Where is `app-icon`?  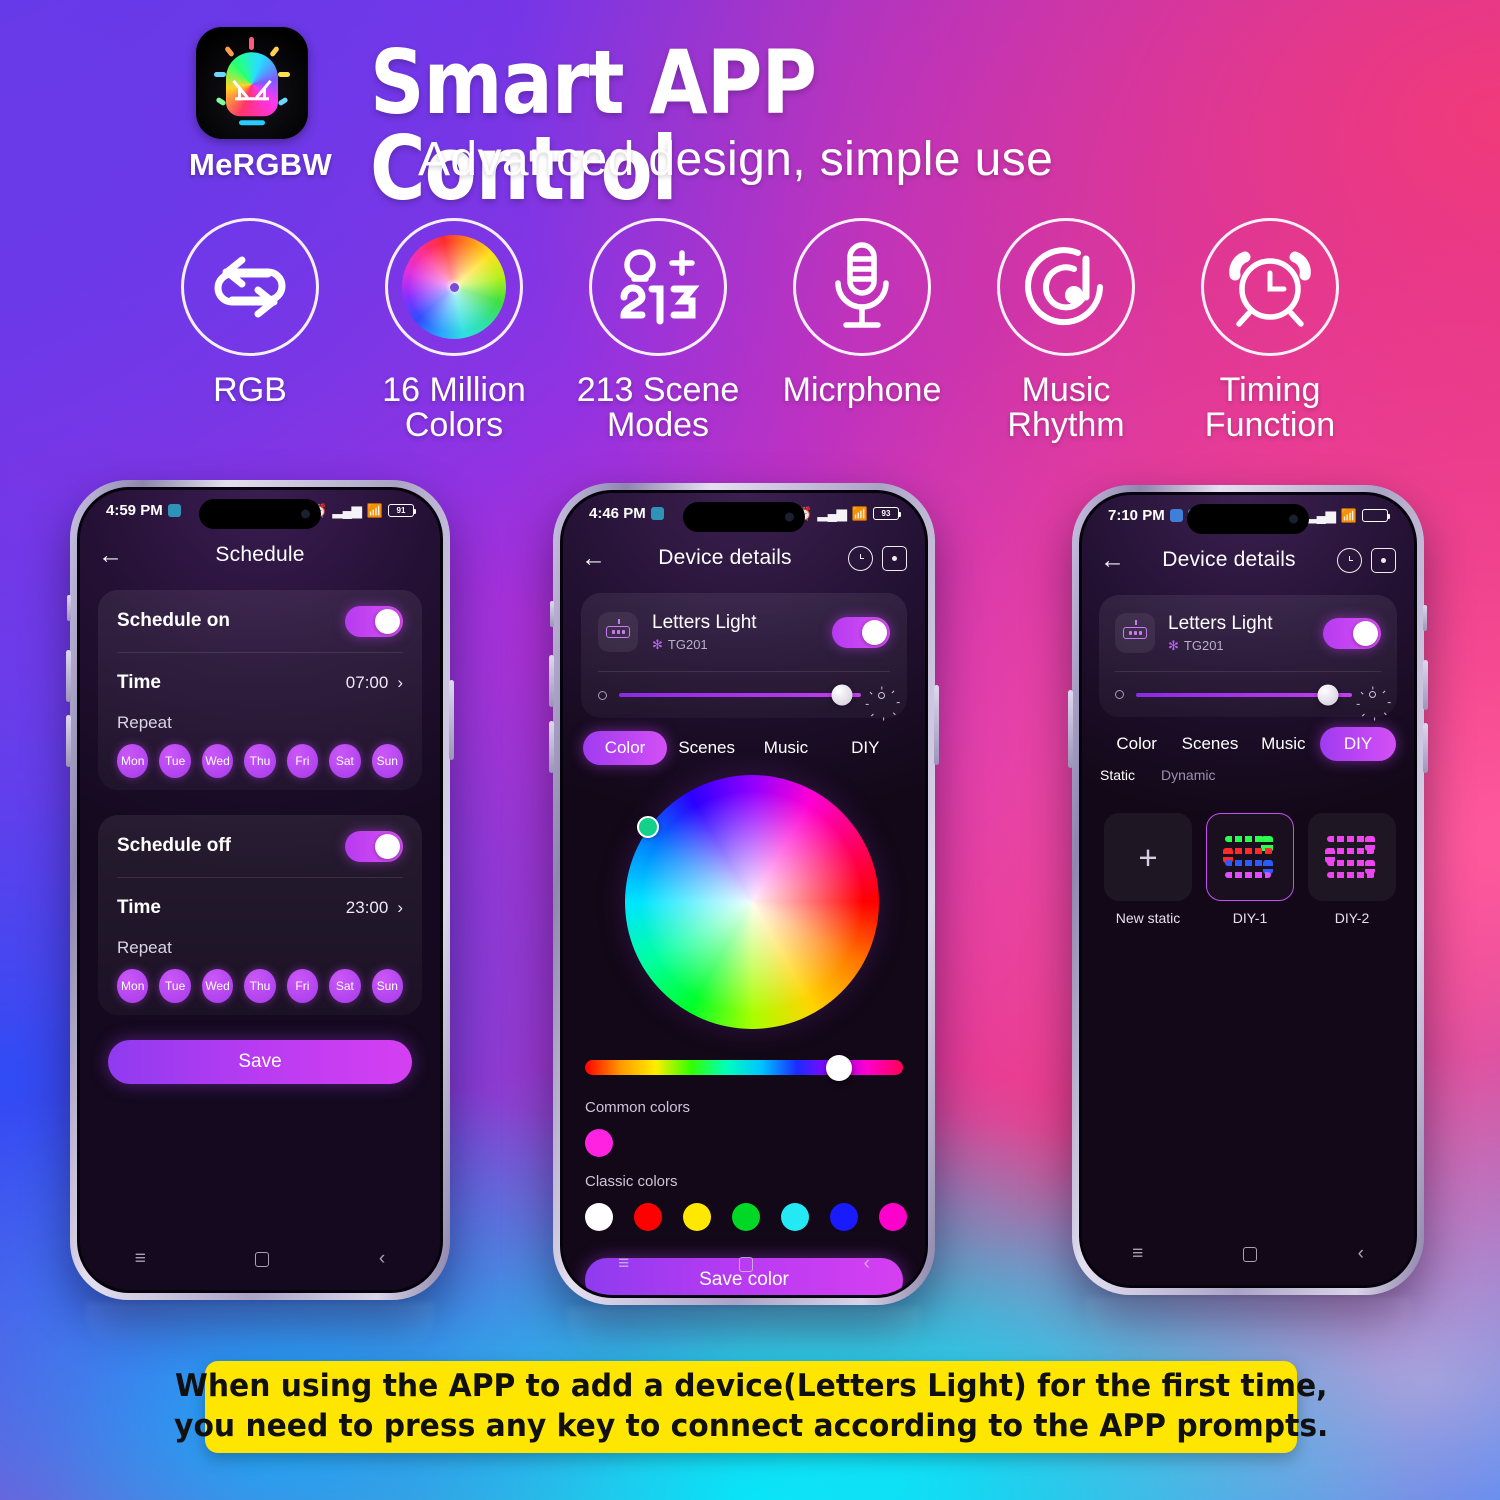 app-icon is located at coordinates (252, 83).